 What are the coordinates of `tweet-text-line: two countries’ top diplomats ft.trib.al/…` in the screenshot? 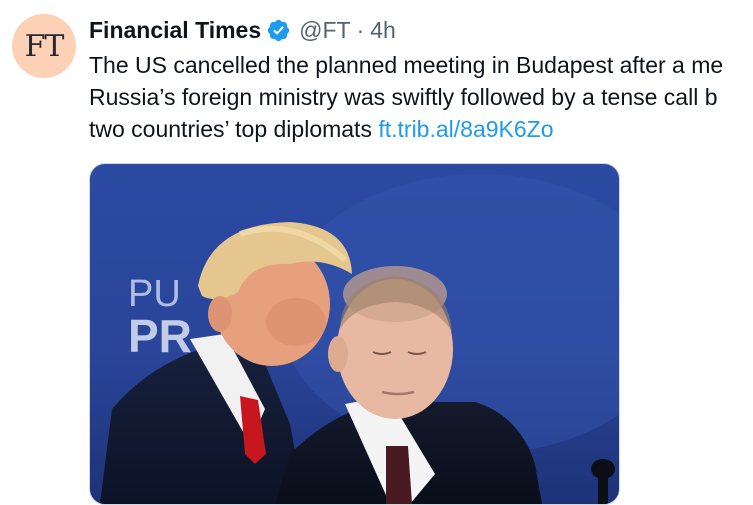 It's located at (421, 129).